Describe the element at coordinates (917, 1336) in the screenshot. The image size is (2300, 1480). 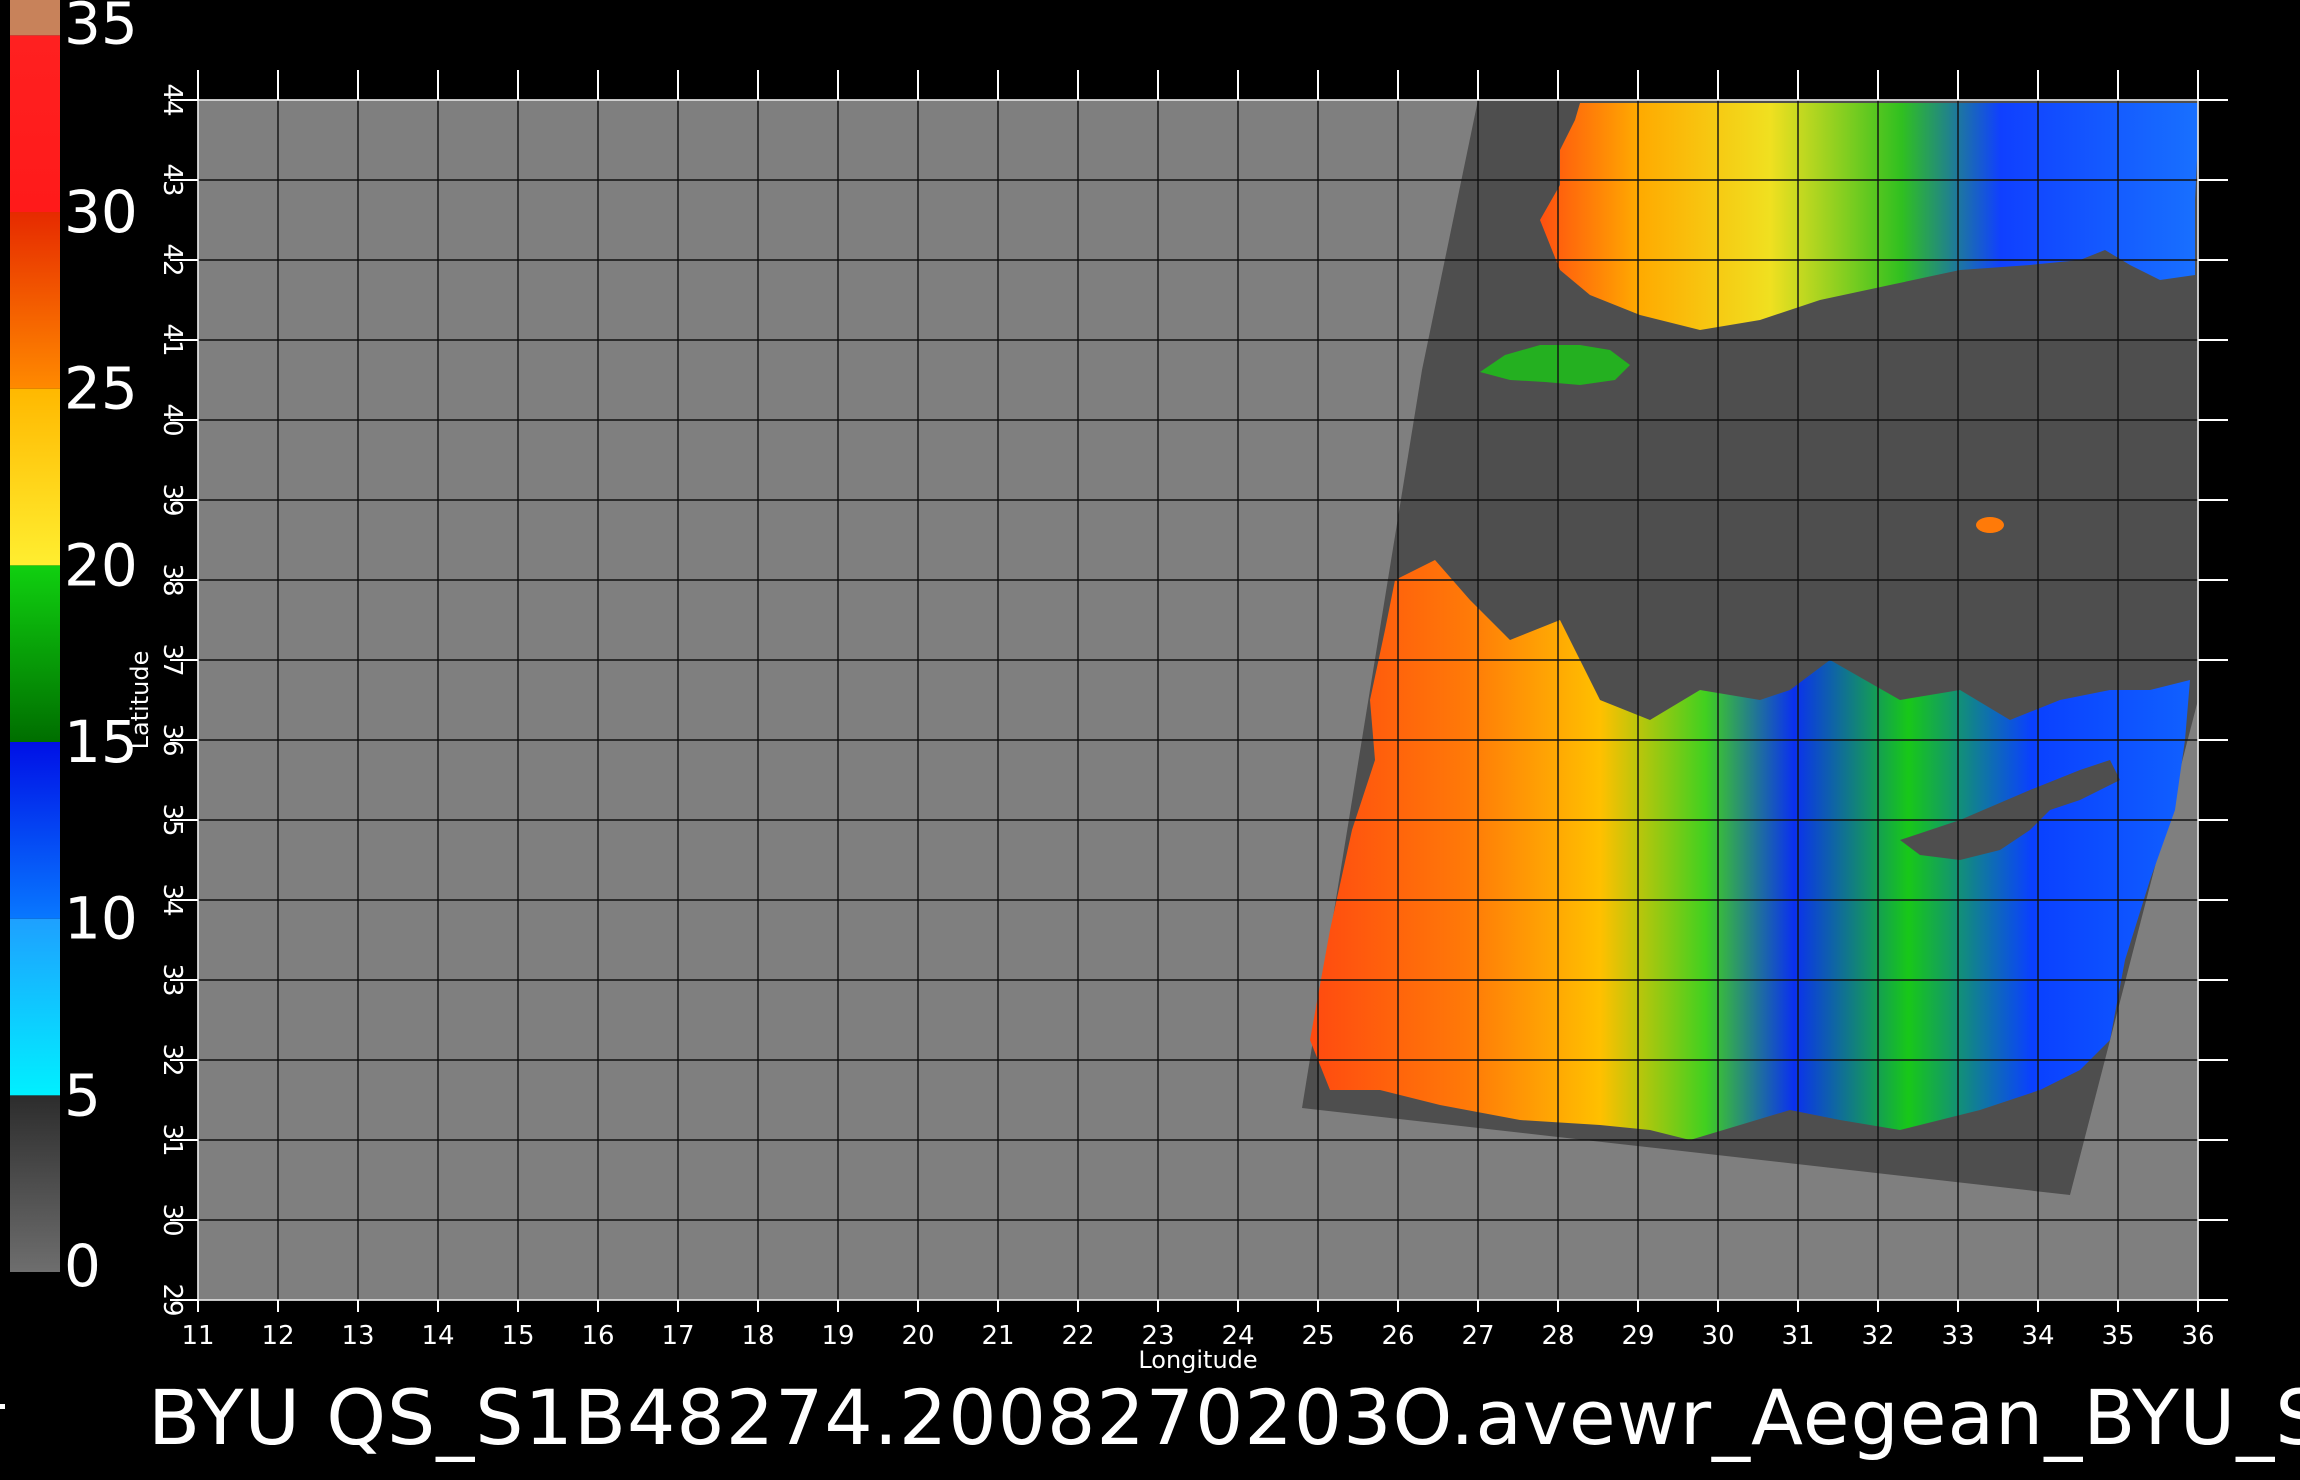
I see `x-tick-label: 20` at that location.